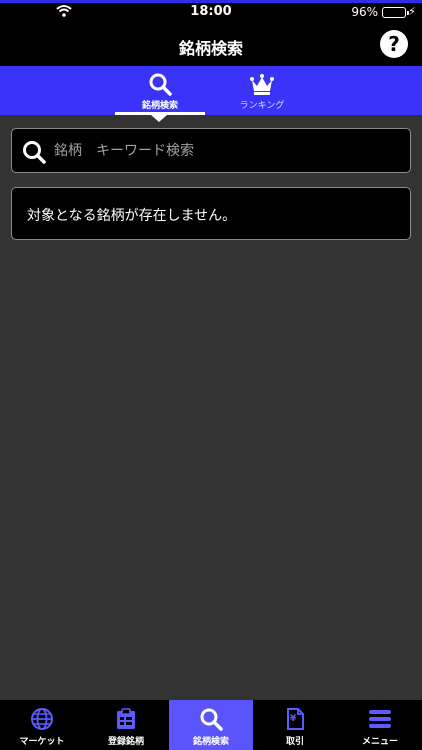 The height and width of the screenshot is (750, 422). What do you see at coordinates (159, 118) in the screenshot?
I see `active-tab-pointer` at bounding box center [159, 118].